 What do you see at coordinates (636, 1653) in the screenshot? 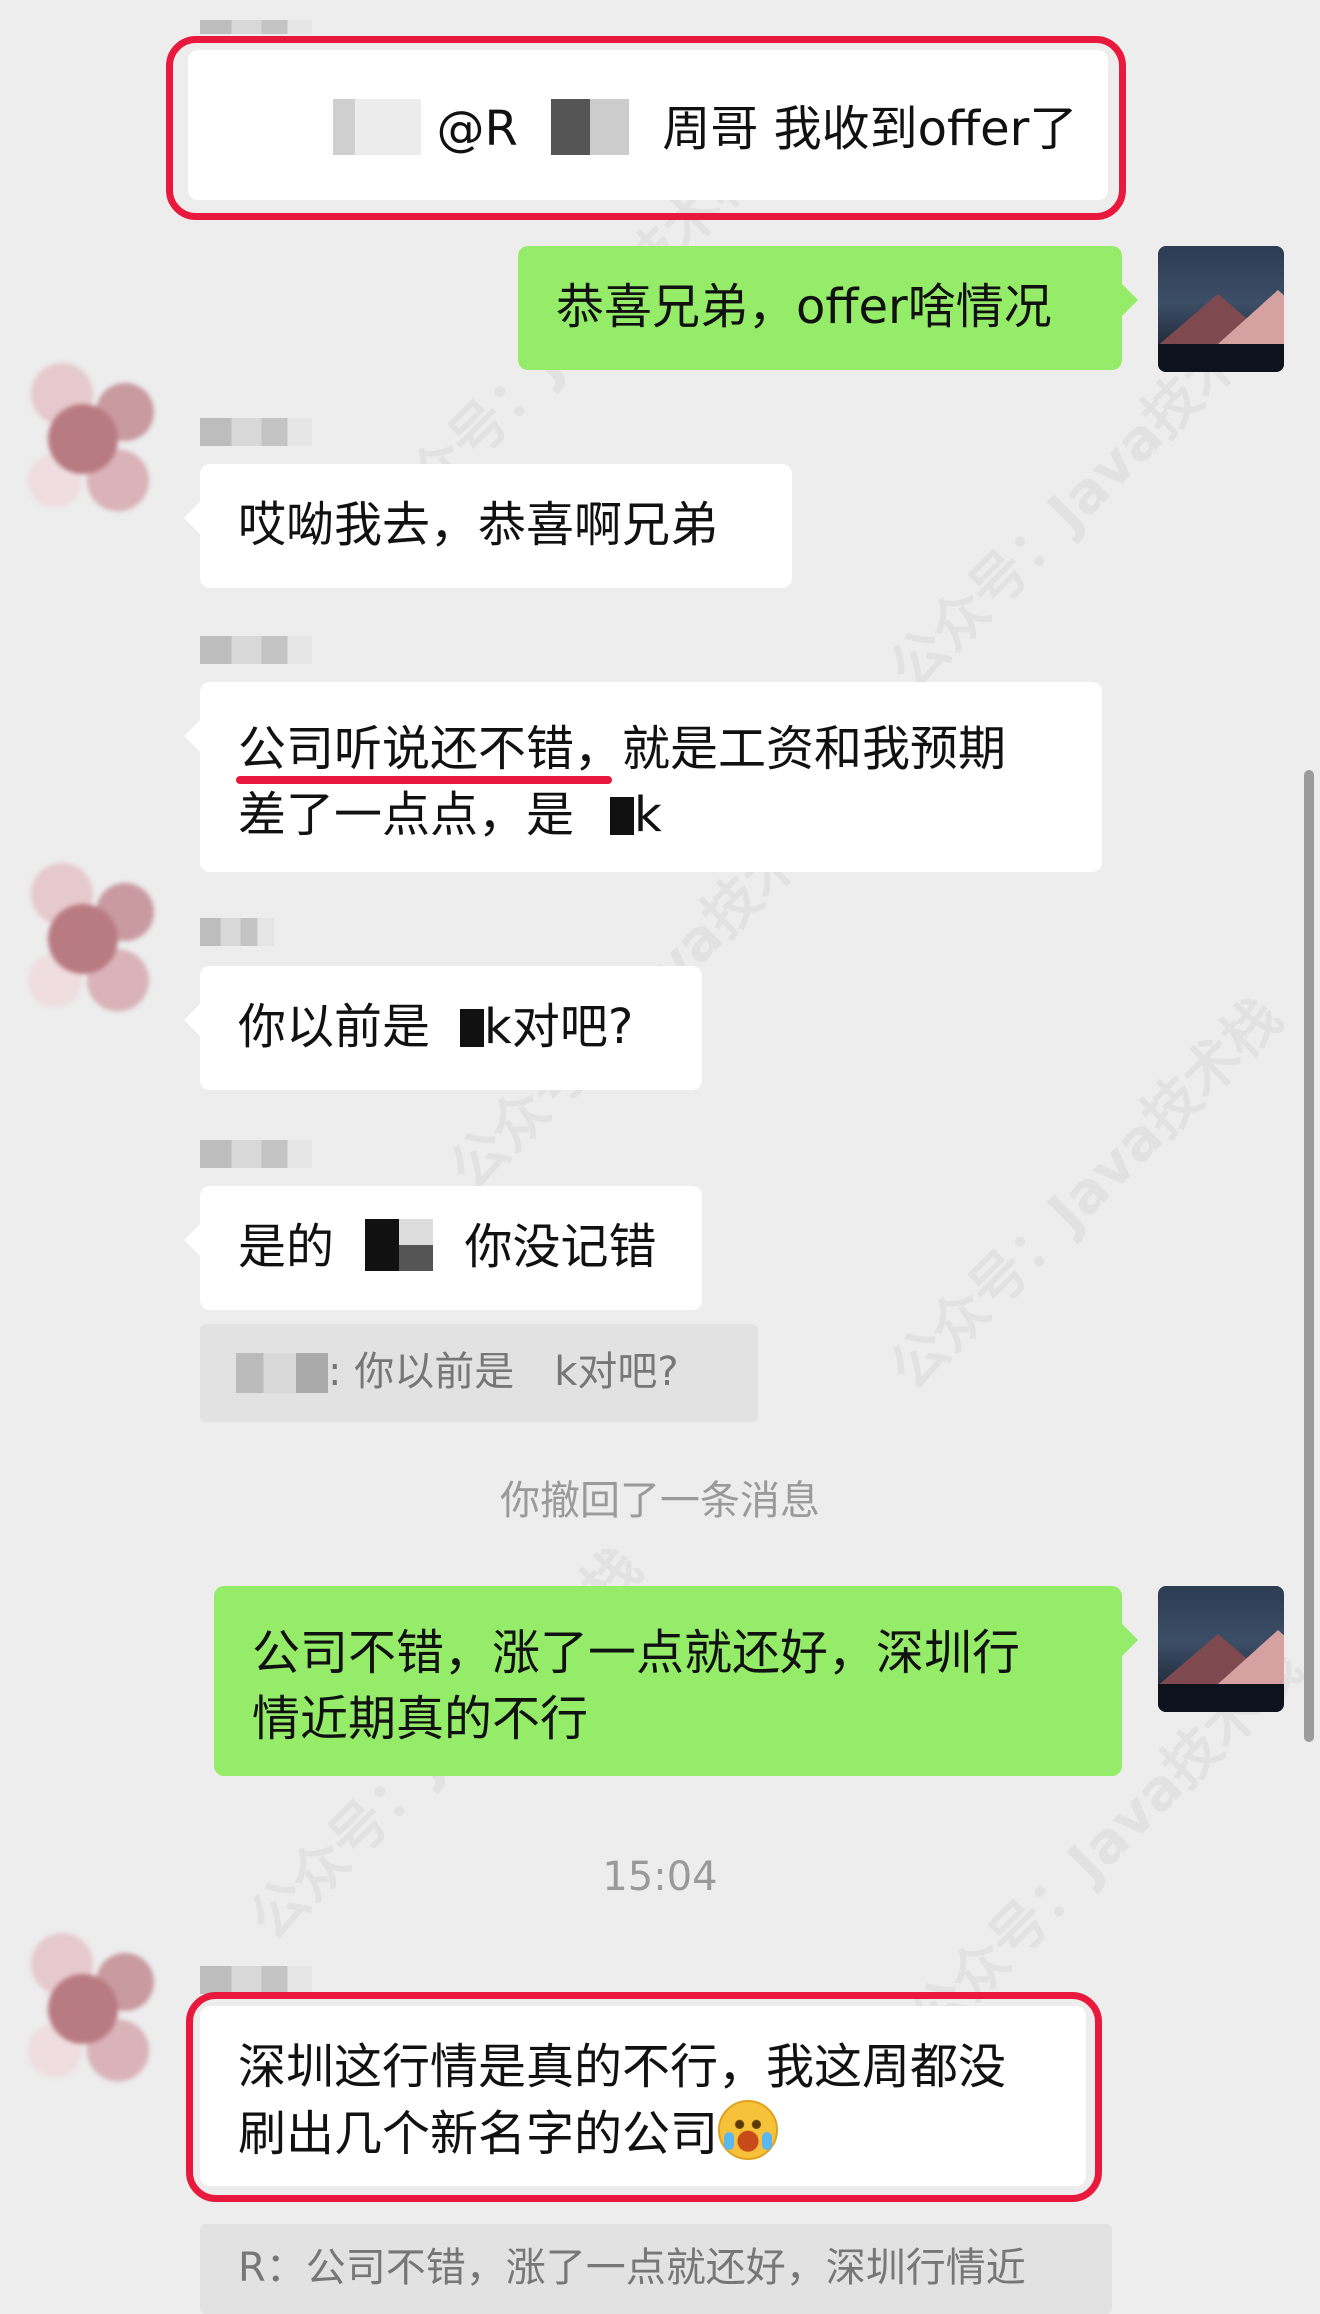
I see `message-text: 公司不错，涨了一点就还好，深圳行` at bounding box center [636, 1653].